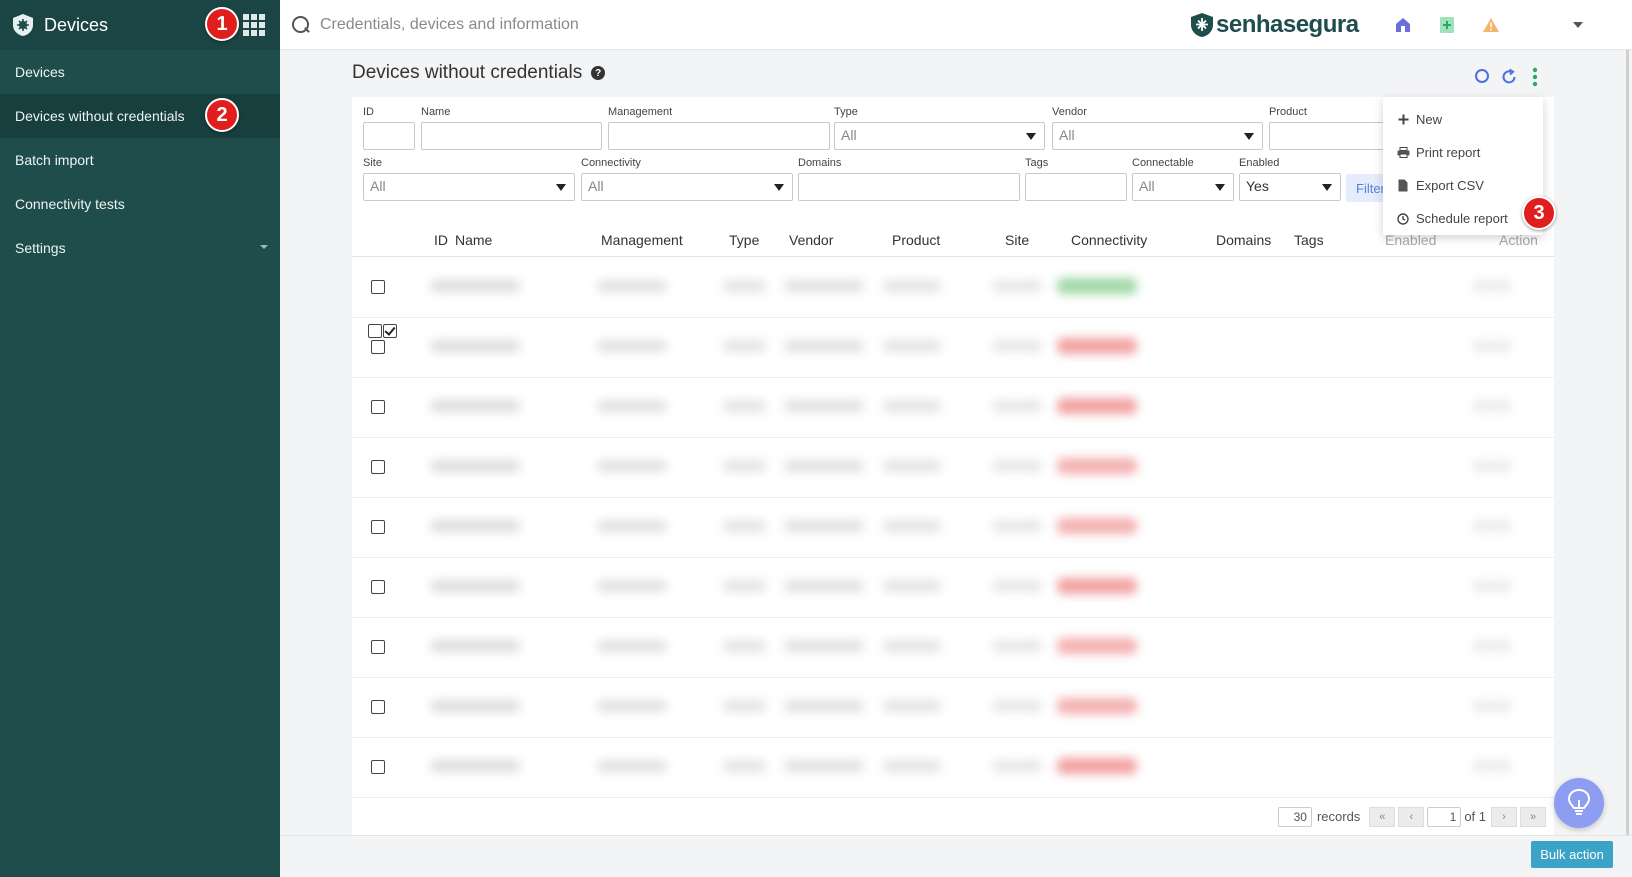  Describe the element at coordinates (744, 240) in the screenshot. I see `col-type: Type` at that location.